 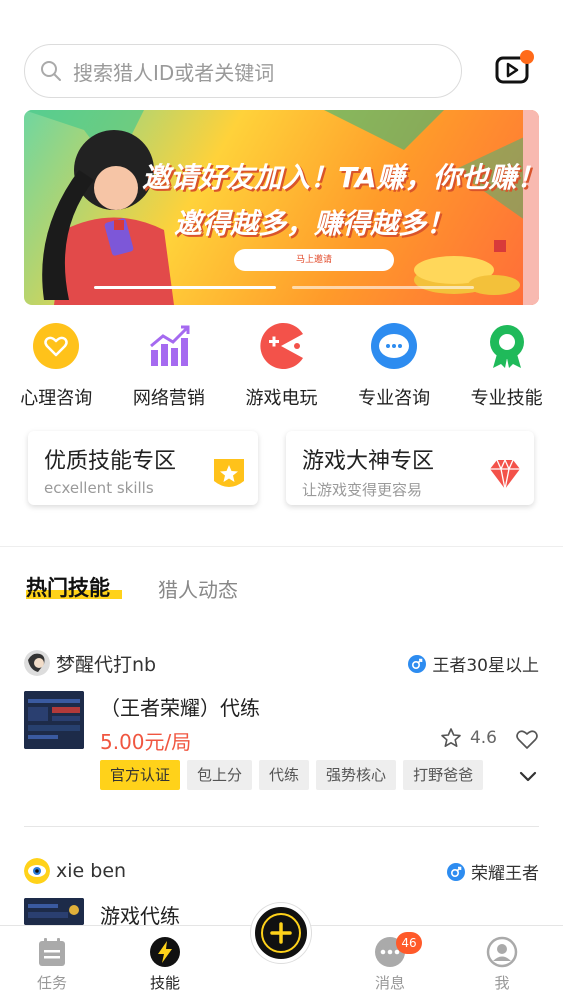 What do you see at coordinates (51, 71) in the screenshot?
I see `search-icon` at bounding box center [51, 71].